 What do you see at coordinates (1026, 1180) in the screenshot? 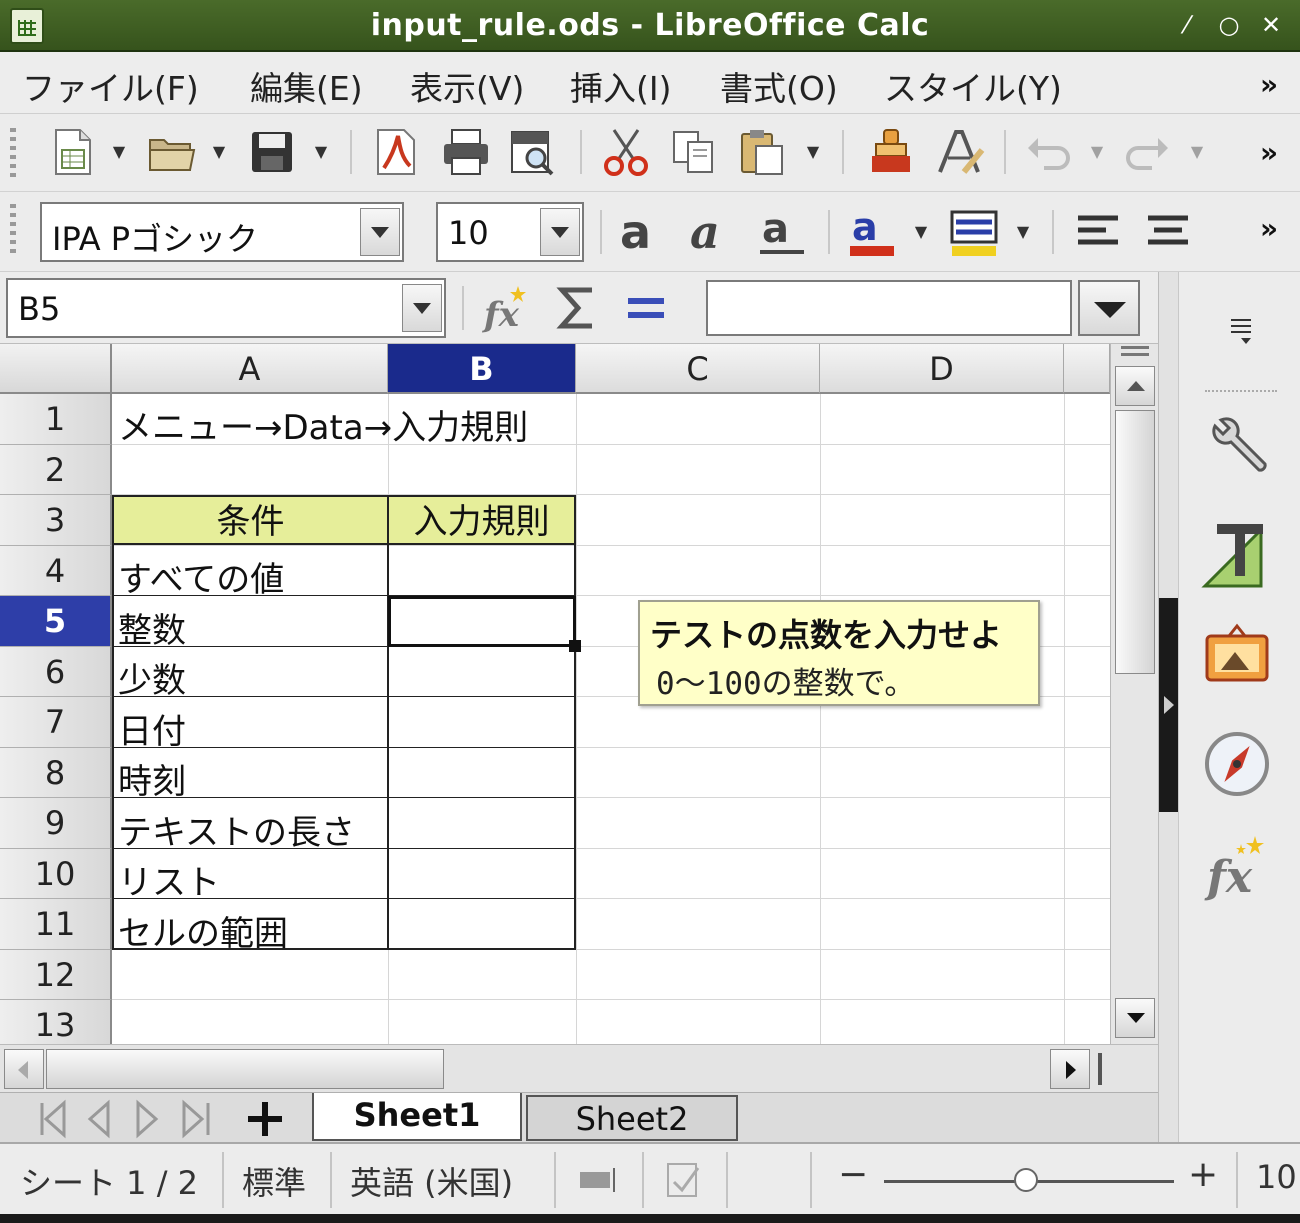
I see `zoom-slider-knob` at bounding box center [1026, 1180].